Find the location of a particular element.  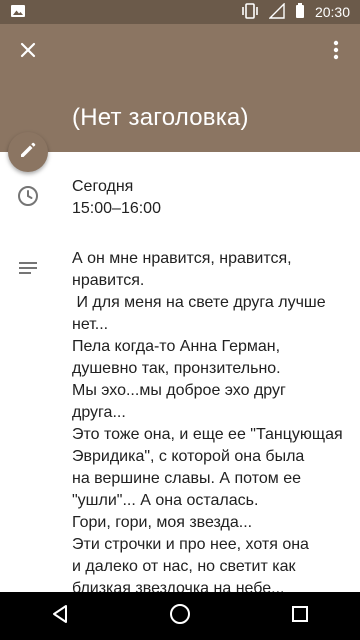

description-line: Эти строчки и про нее, хотя она is located at coordinates (190, 544).